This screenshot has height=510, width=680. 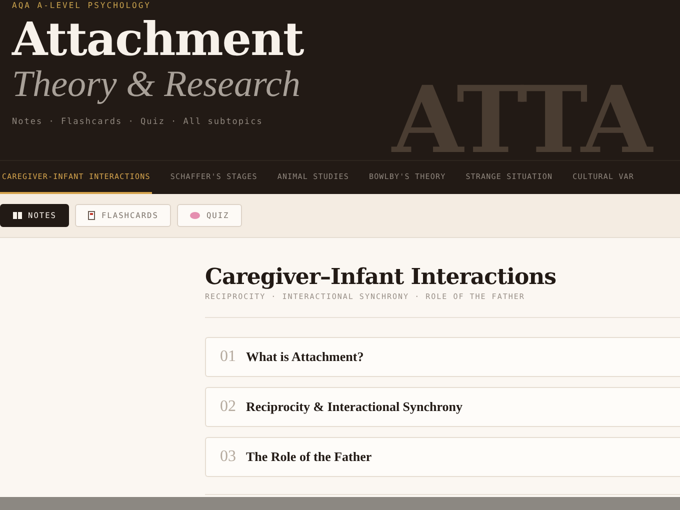 I want to click on card-number: 02, so click(x=228, y=407).